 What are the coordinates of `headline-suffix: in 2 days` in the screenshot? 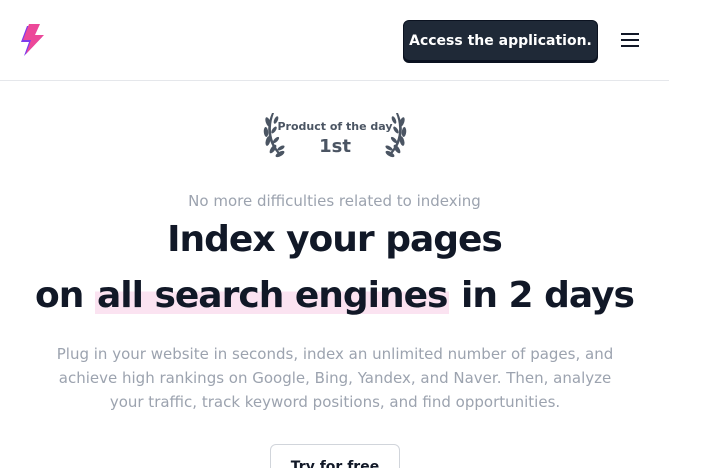 It's located at (548, 295).